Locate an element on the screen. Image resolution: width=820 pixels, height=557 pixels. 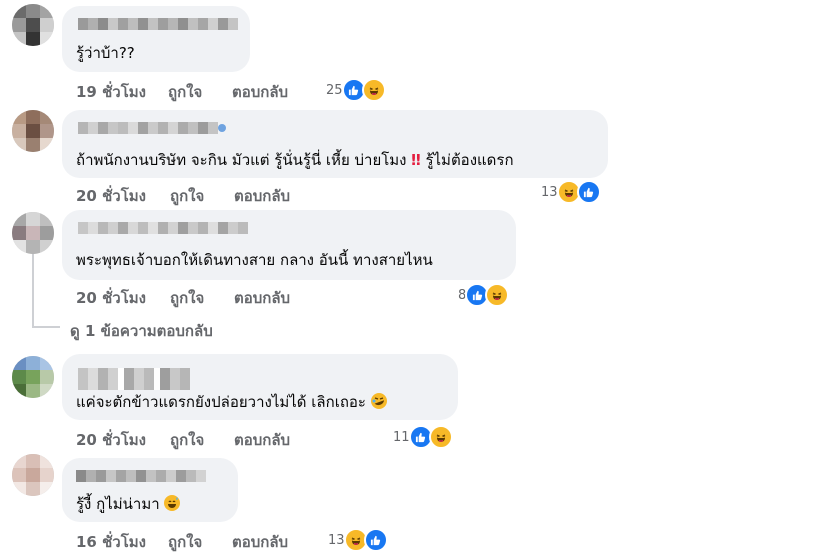
grinning-sweat-emoji-icon is located at coordinates (172, 503).